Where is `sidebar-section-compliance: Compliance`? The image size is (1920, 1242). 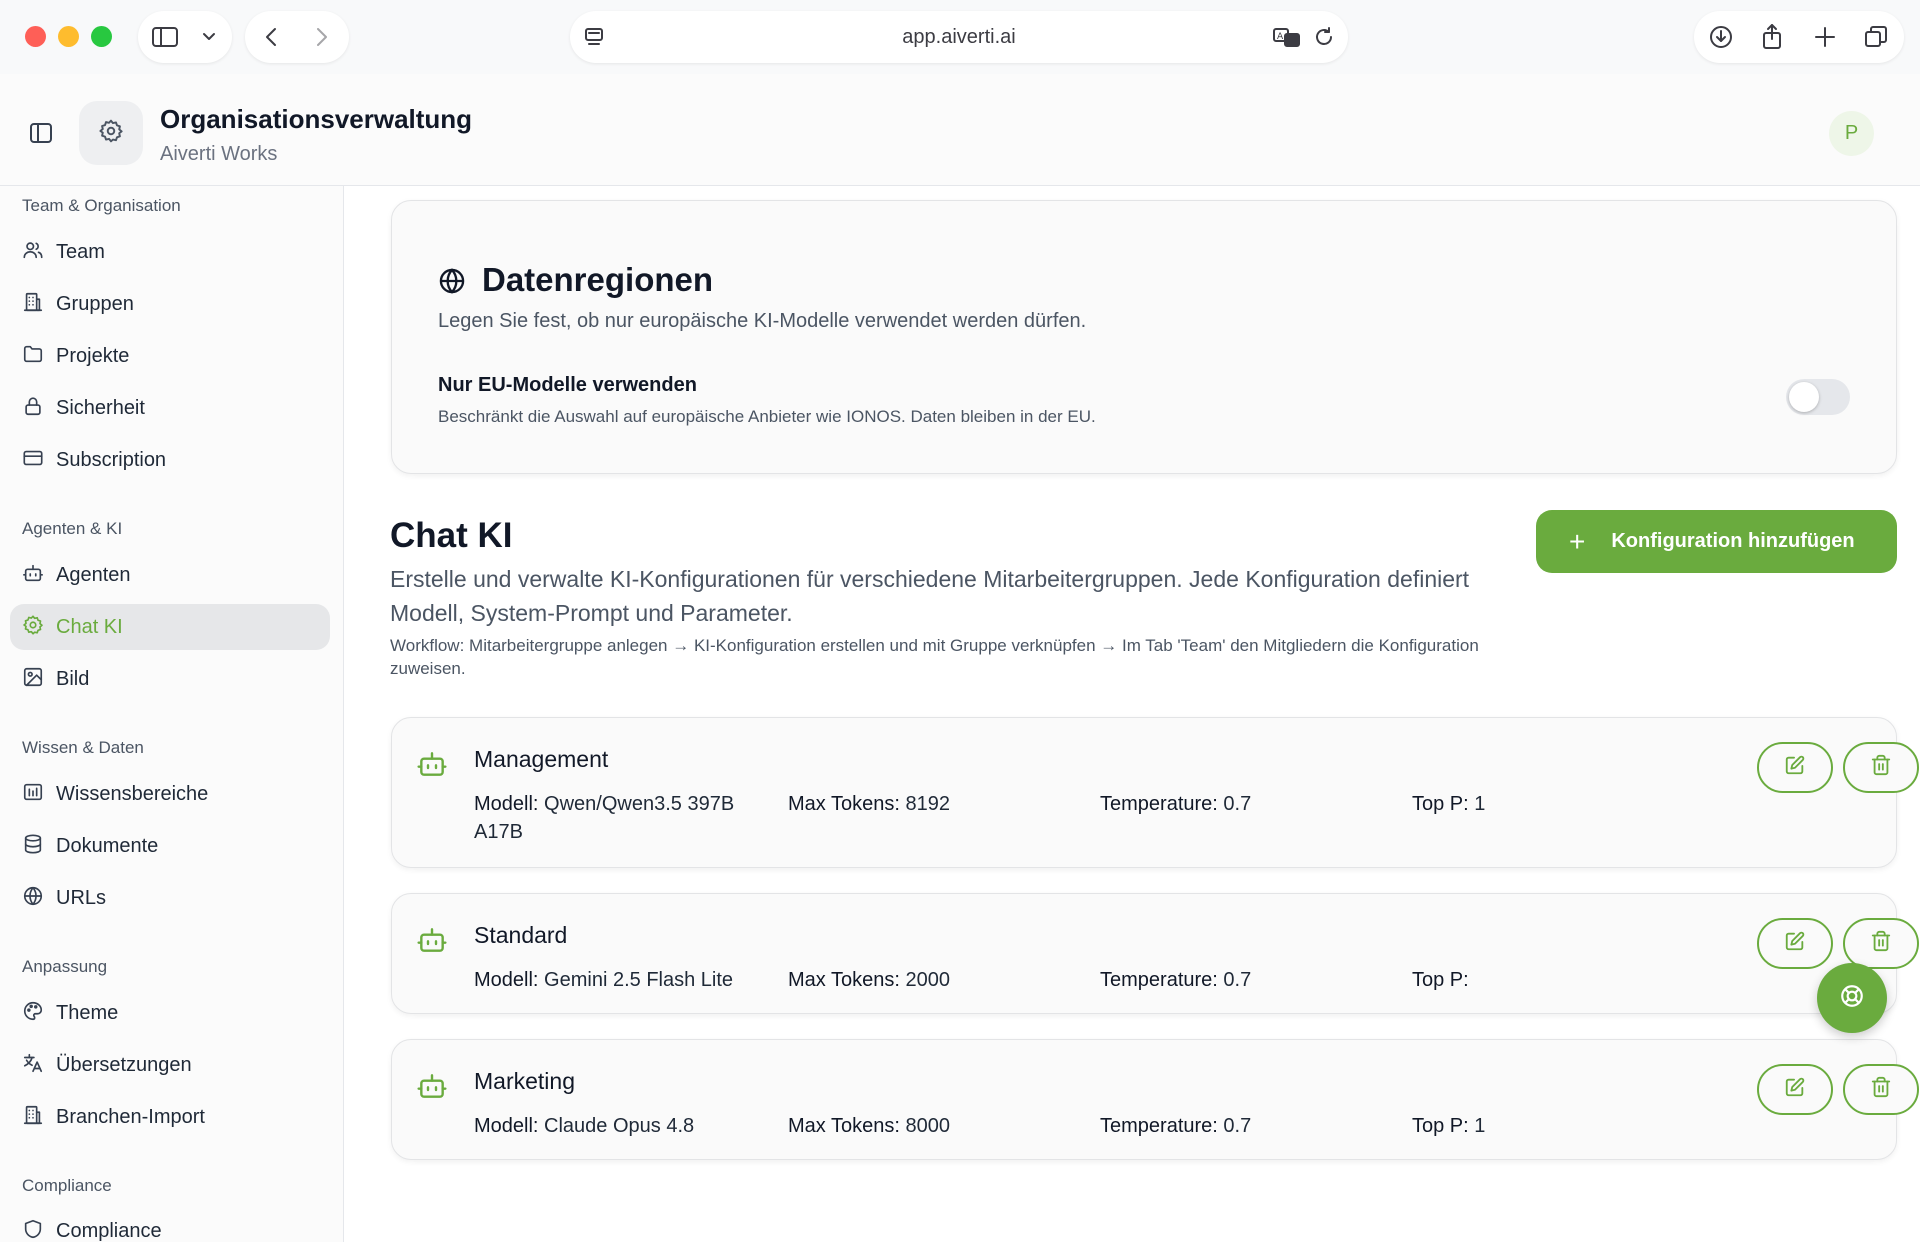 sidebar-section-compliance: Compliance is located at coordinates (67, 1185).